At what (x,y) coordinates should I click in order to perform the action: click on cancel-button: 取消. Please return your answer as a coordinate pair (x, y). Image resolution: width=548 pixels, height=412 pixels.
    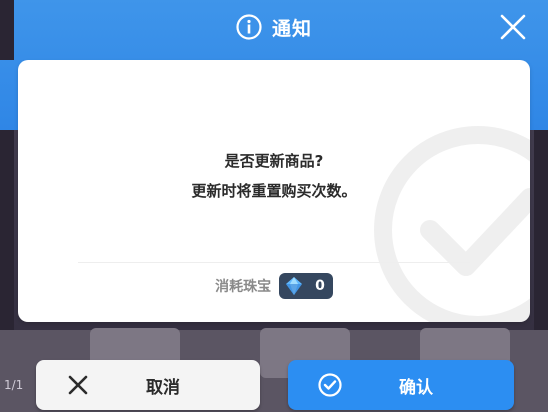
    Looking at the image, I should click on (148, 385).